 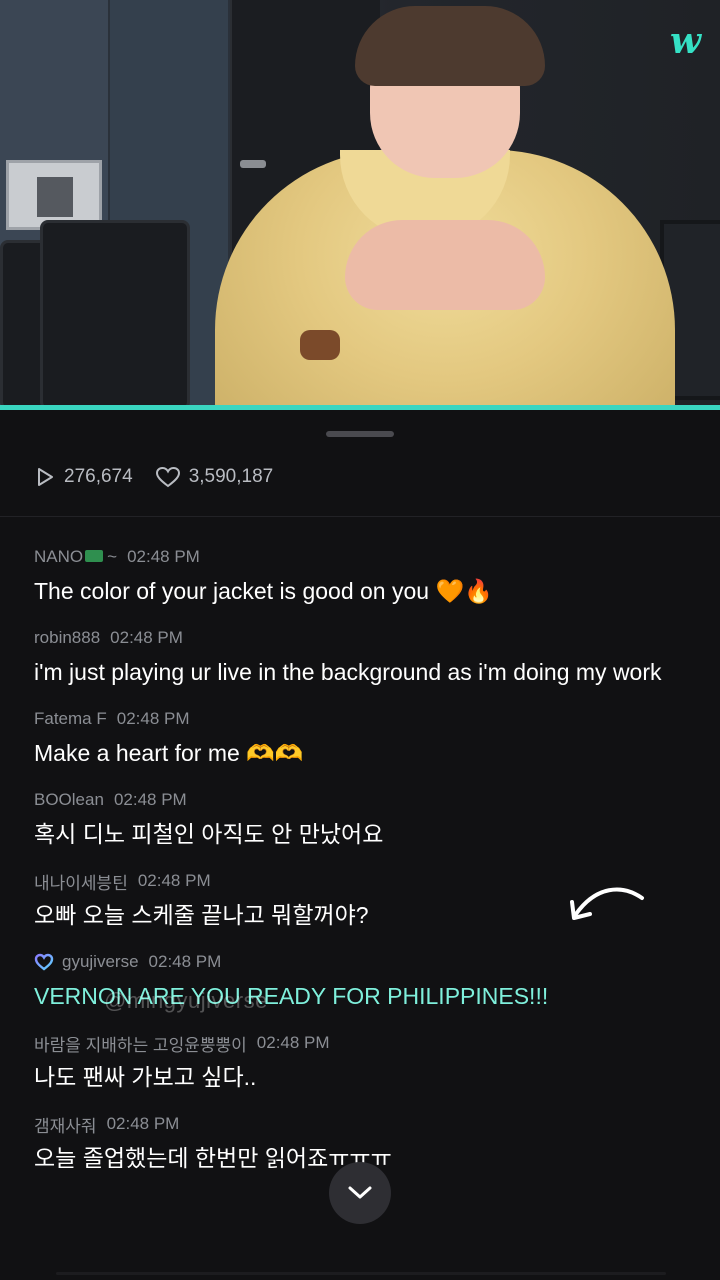 I want to click on person-hair, so click(x=450, y=46).